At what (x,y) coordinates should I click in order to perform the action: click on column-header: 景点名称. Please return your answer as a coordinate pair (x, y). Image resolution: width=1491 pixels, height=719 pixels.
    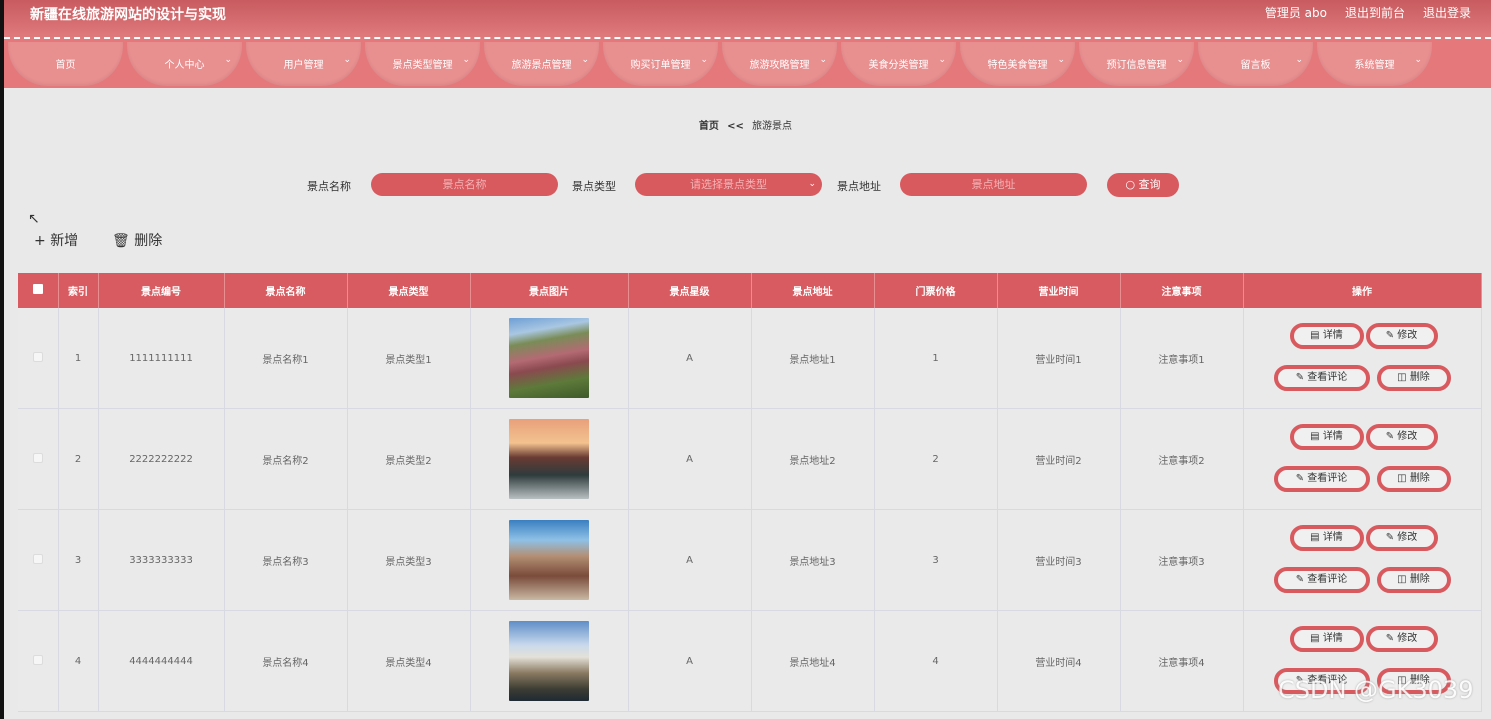
    Looking at the image, I should click on (286, 290).